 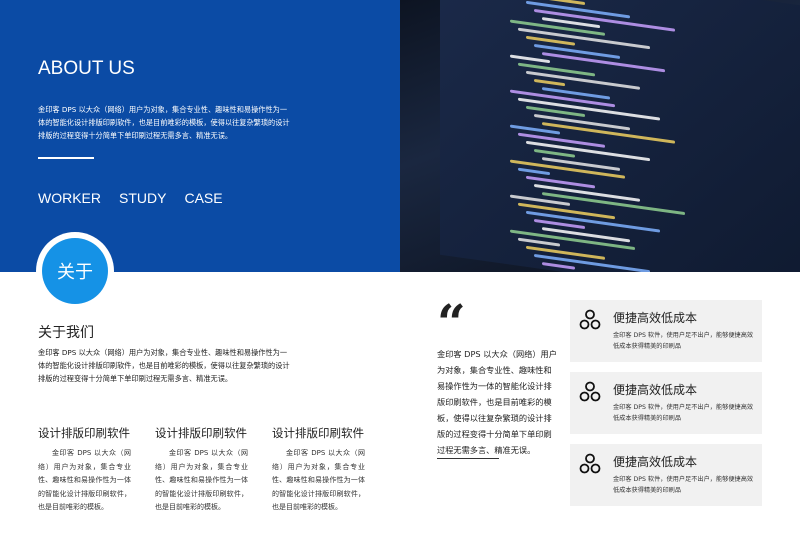 What do you see at coordinates (66, 333) in the screenshot?
I see `about-title: 关于我们` at bounding box center [66, 333].